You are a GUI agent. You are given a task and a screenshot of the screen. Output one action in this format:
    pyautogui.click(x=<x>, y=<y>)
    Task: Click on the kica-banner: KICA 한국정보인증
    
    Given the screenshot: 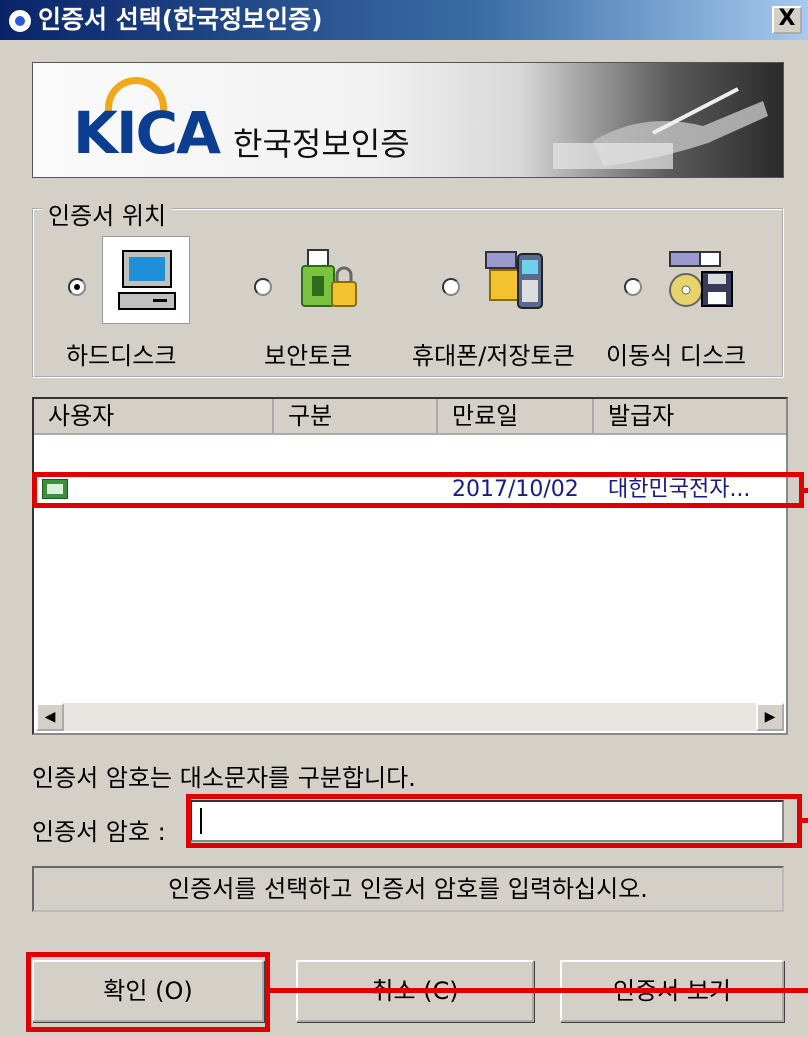 What is the action you would take?
    pyautogui.click(x=408, y=120)
    